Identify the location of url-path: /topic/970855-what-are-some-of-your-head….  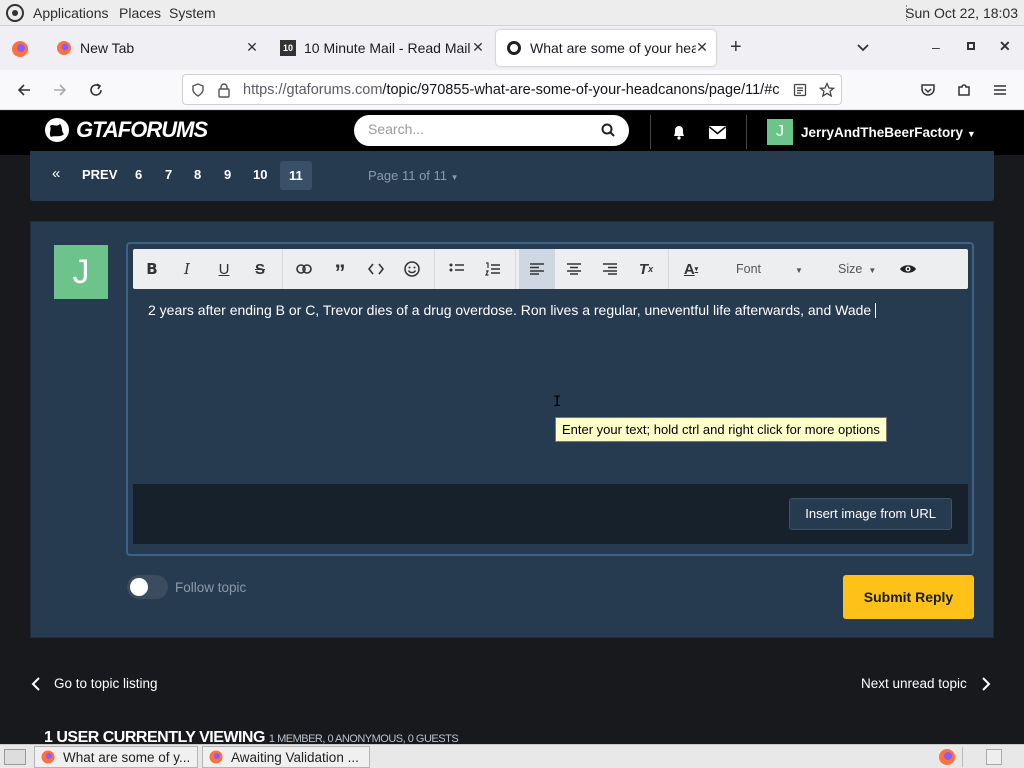
(581, 90).